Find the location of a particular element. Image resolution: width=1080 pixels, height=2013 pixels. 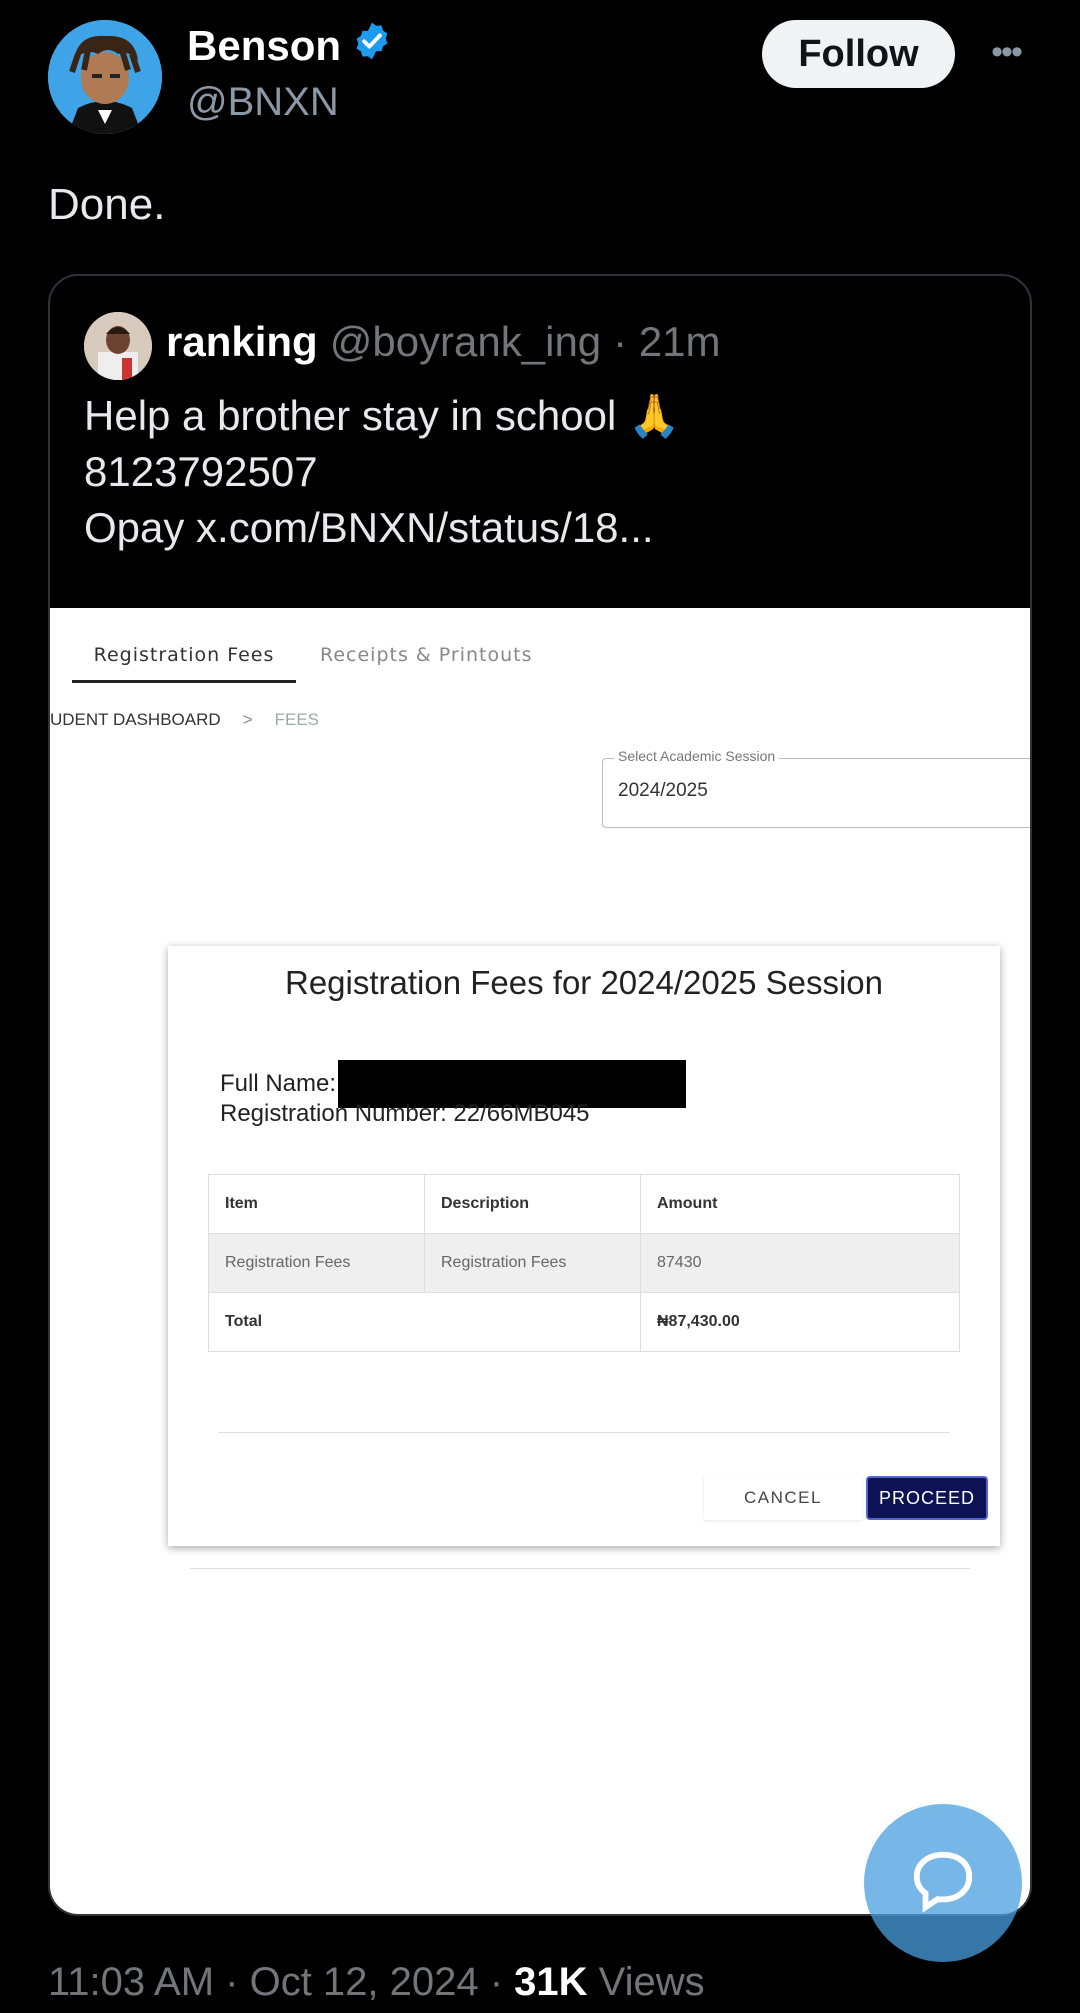

session-select-value: 2024/2025 is located at coordinates (663, 790).